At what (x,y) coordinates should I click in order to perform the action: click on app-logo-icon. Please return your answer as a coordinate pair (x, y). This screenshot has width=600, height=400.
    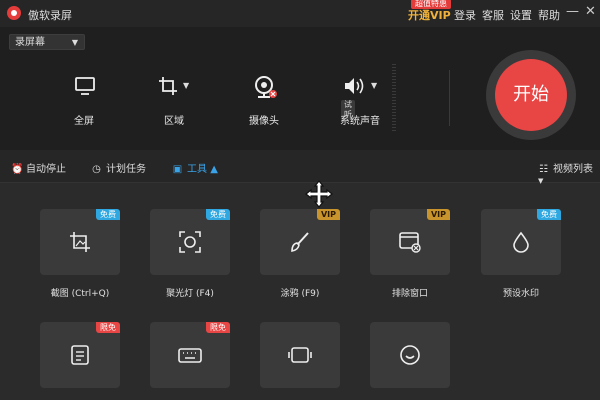
    Looking at the image, I should click on (14, 13).